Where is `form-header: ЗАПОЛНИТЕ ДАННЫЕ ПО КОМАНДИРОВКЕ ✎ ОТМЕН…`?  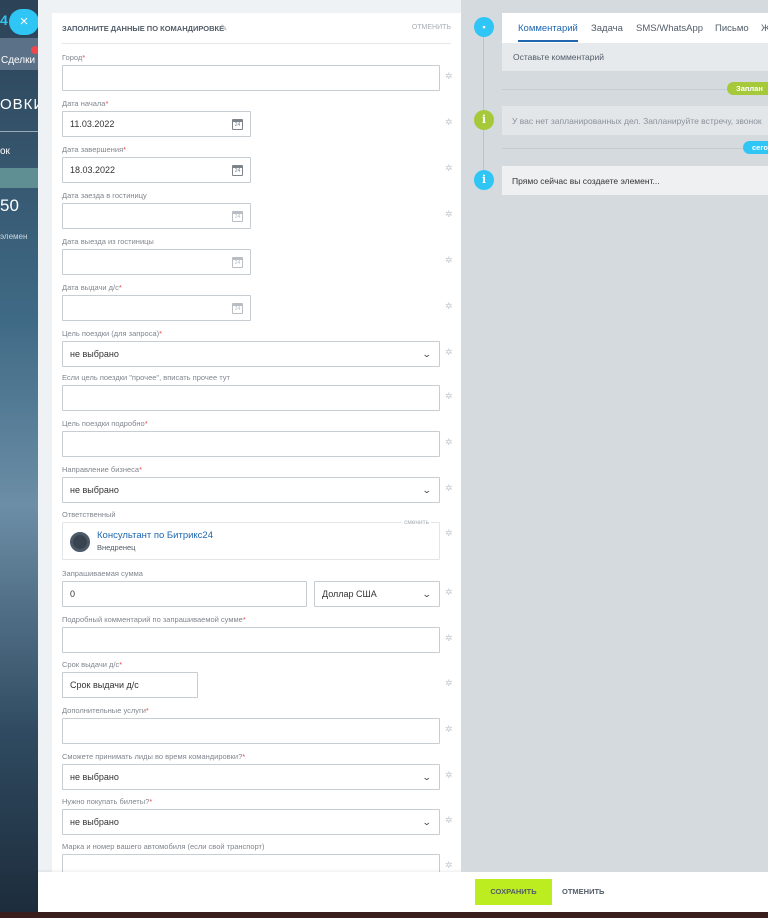 form-header: ЗАПОЛНИТЕ ДАННЫЕ ПО КОМАНДИРОВКЕ ✎ ОТМЕН… is located at coordinates (256, 28).